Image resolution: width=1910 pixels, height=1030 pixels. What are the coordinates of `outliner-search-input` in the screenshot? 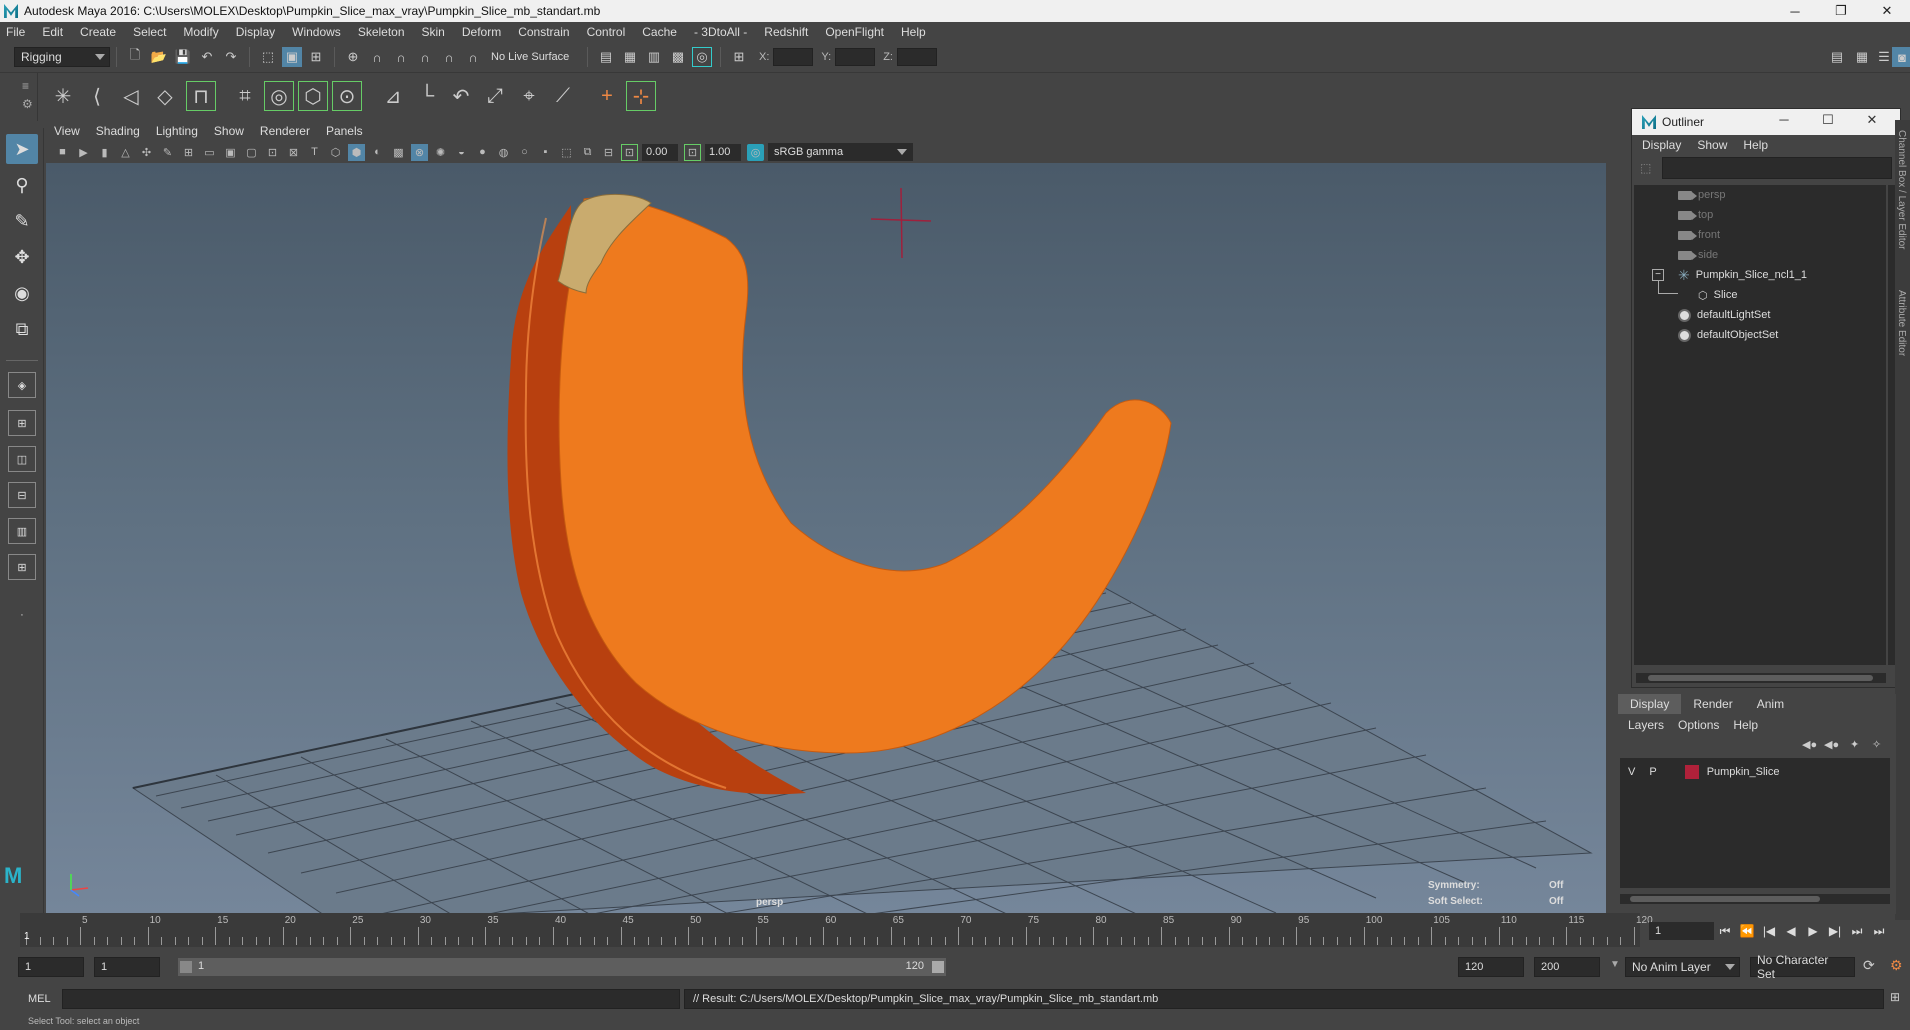 It's located at (1777, 168).